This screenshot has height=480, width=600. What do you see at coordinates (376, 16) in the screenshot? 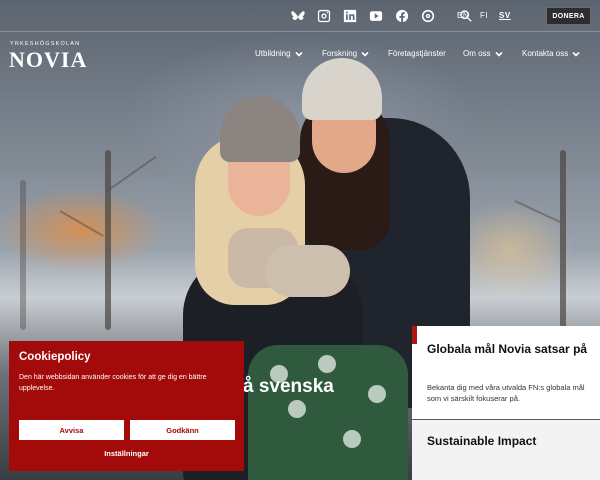
I see `youtube-icon` at bounding box center [376, 16].